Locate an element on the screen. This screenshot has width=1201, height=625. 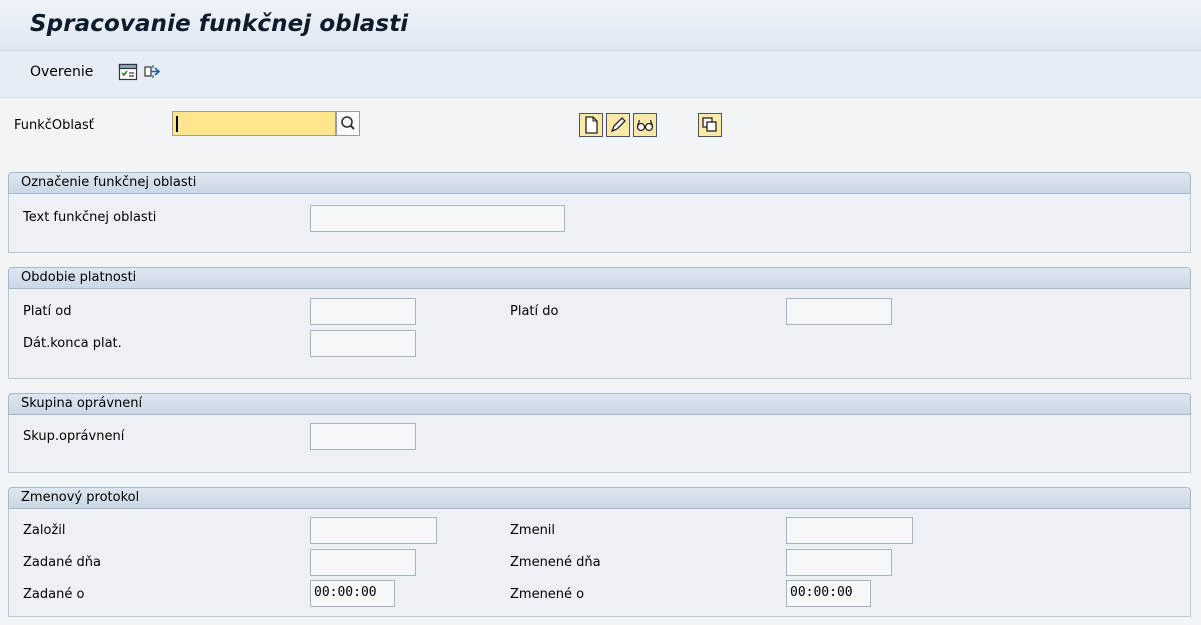
end-date-value is located at coordinates (363, 333).